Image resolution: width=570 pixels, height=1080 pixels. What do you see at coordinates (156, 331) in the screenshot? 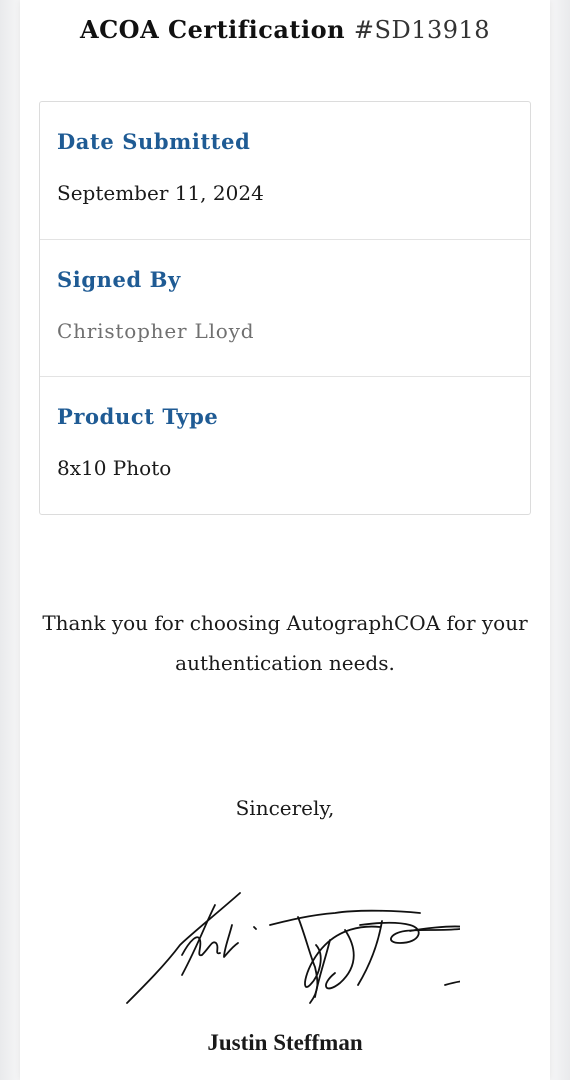
I see `detail-value: Christopher Lloyd` at bounding box center [156, 331].